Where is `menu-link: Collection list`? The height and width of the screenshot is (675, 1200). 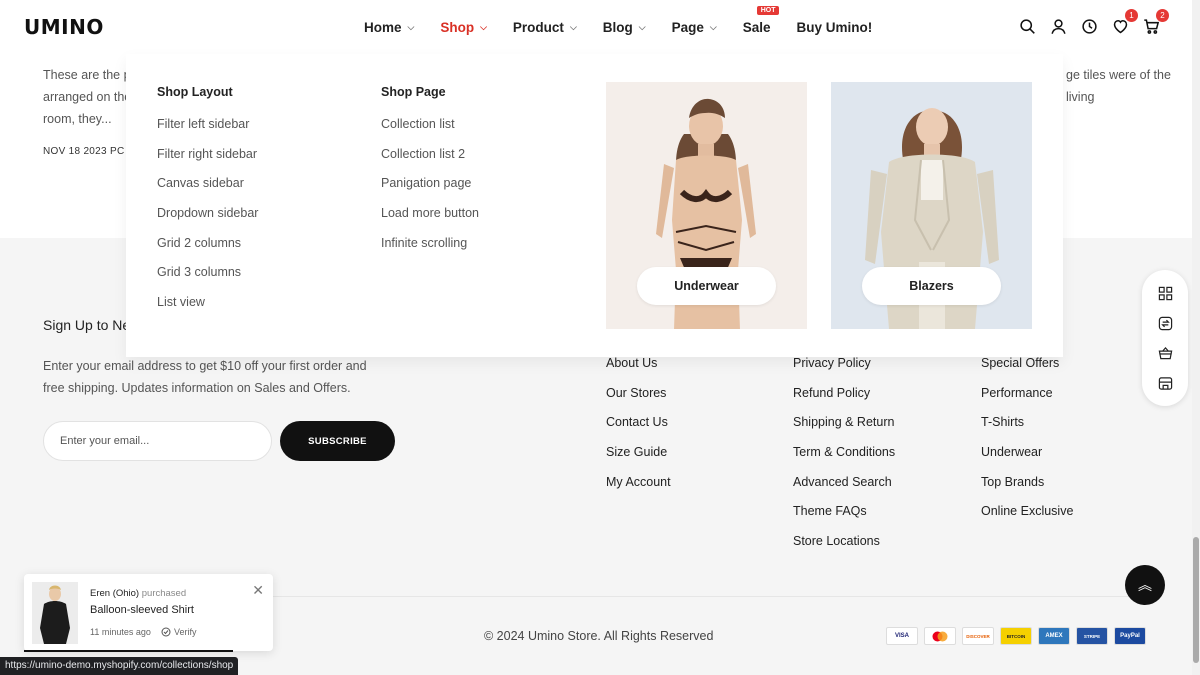
menu-link: Collection list is located at coordinates (430, 132).